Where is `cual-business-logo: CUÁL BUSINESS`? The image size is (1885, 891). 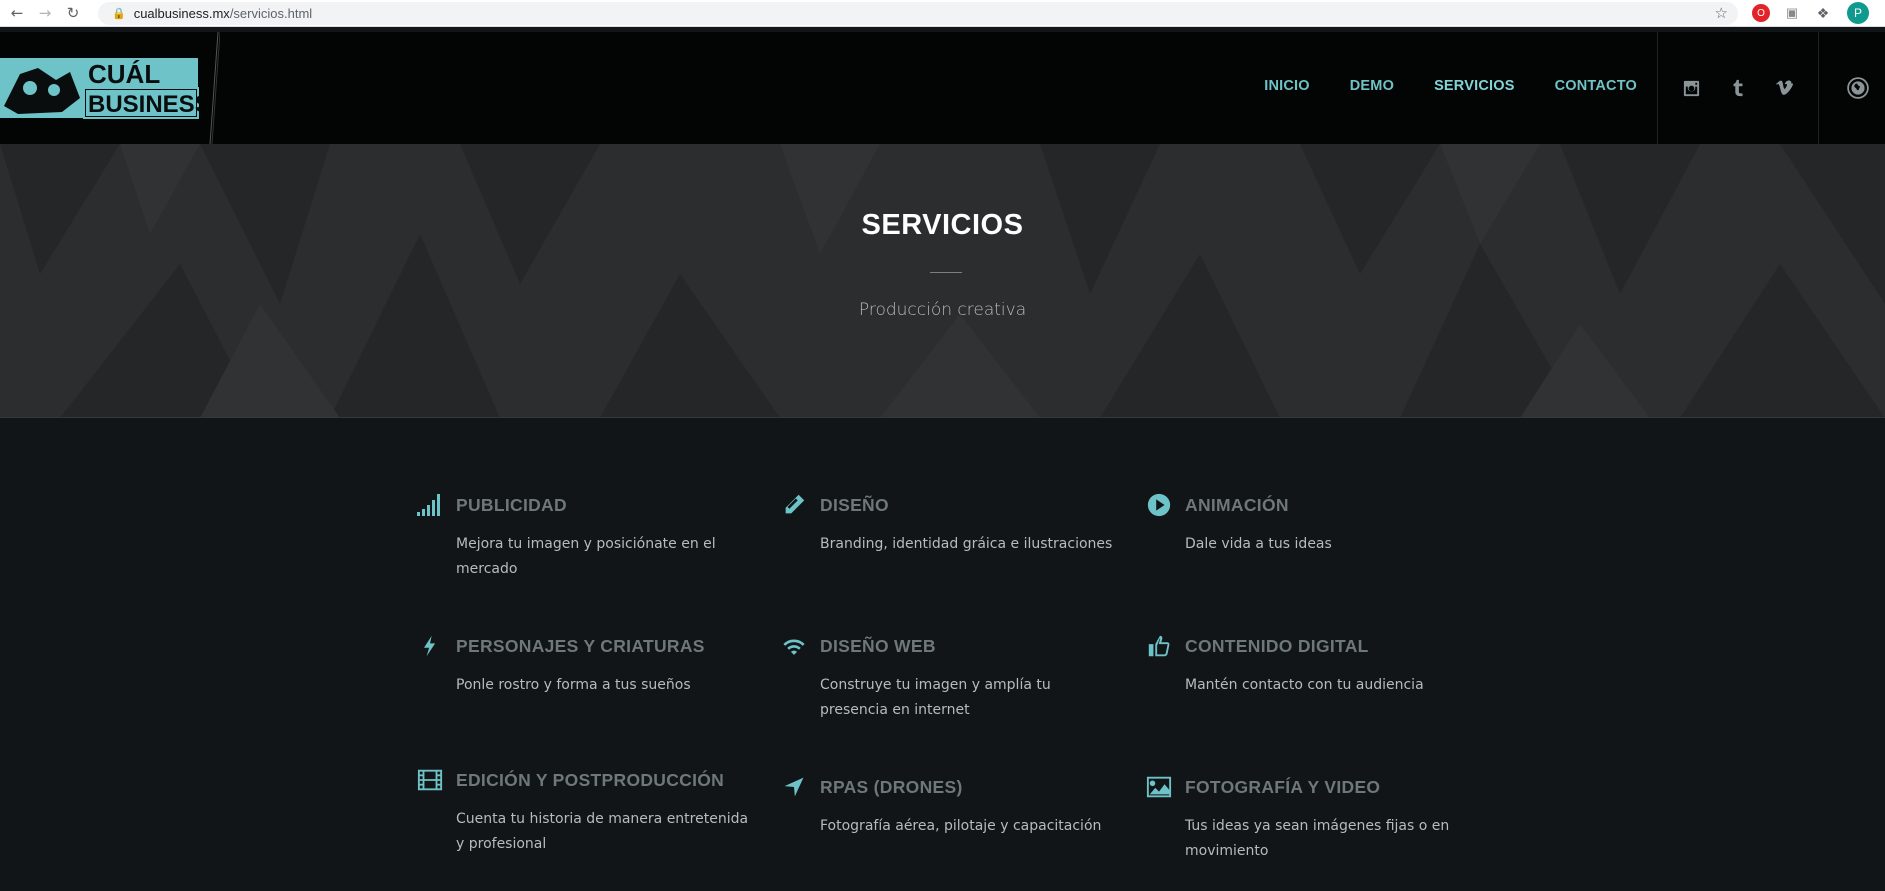 cual-business-logo: CUÁL BUSINESS is located at coordinates (100, 88).